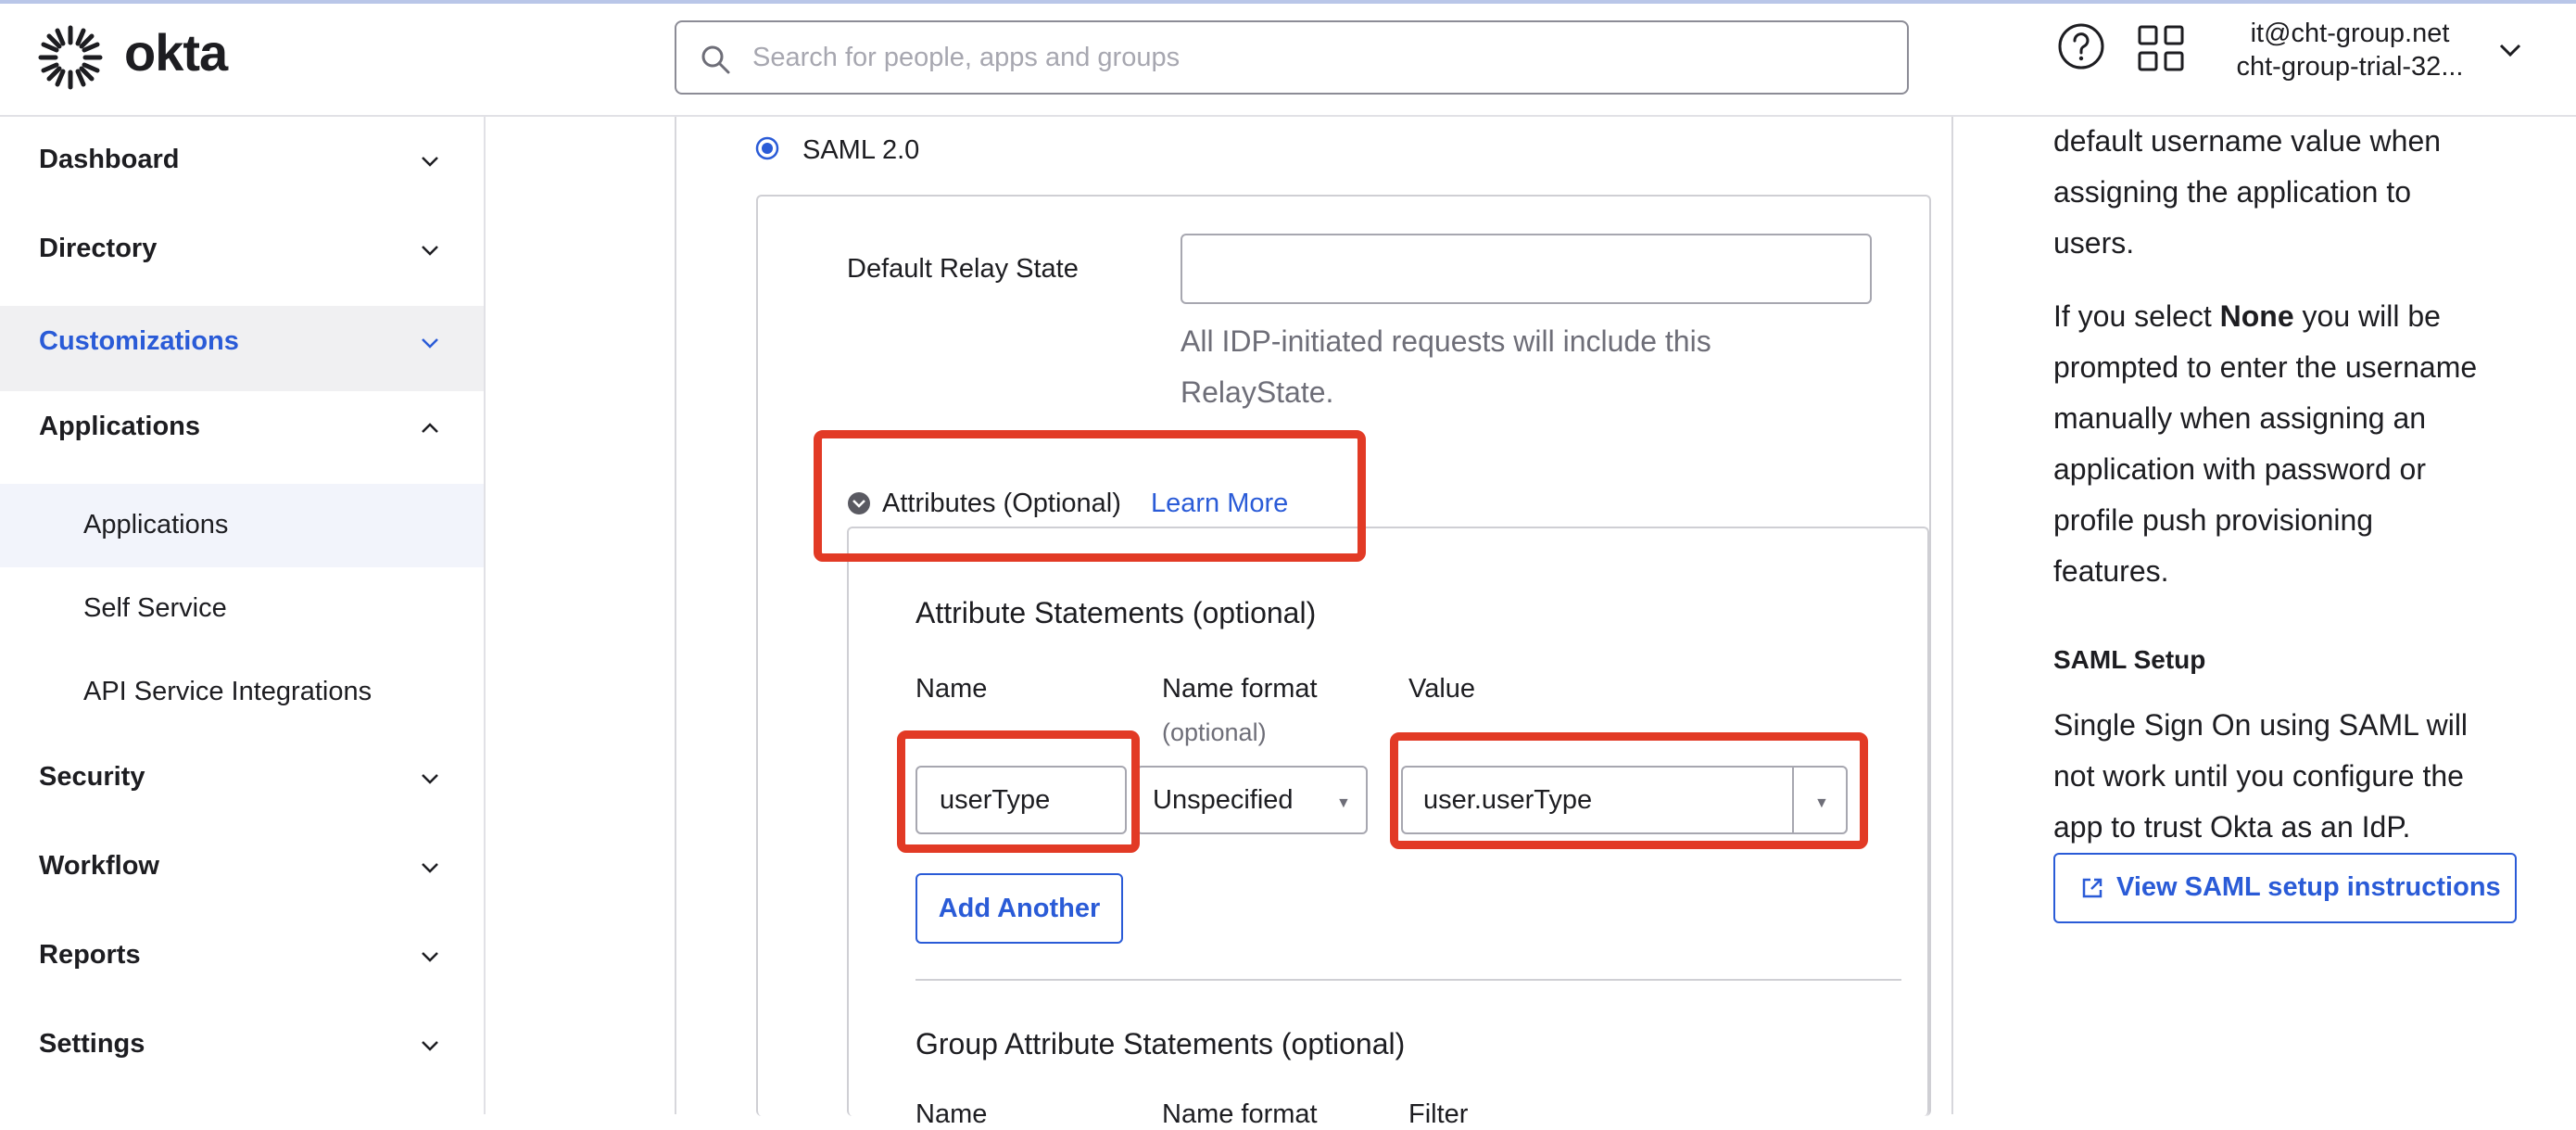 This screenshot has height=1130, width=2576. What do you see at coordinates (2239, 469) in the screenshot?
I see `help-text-line: application with password or` at bounding box center [2239, 469].